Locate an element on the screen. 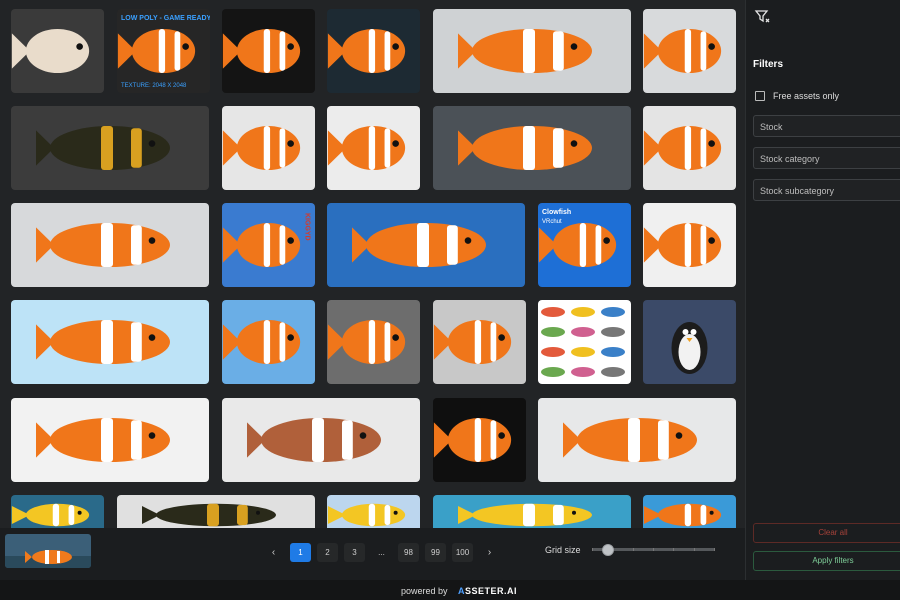 The image size is (900, 600). free-assets-checkbox-row: Free assets only is located at coordinates (797, 96).